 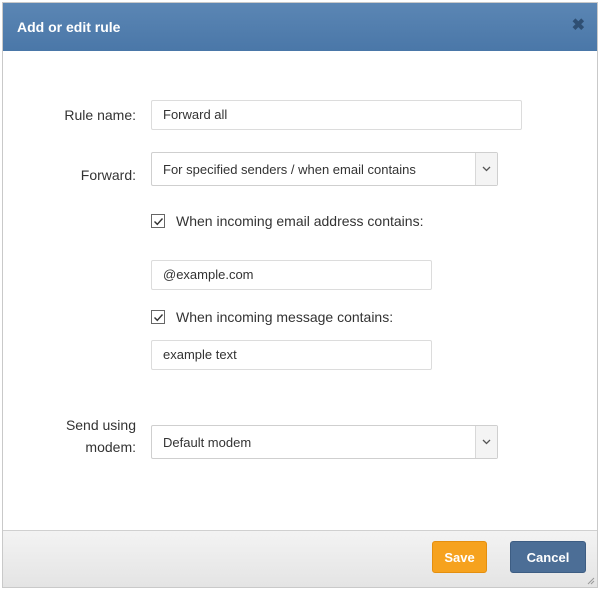 I want to click on close-icon: ✖, so click(x=578, y=26).